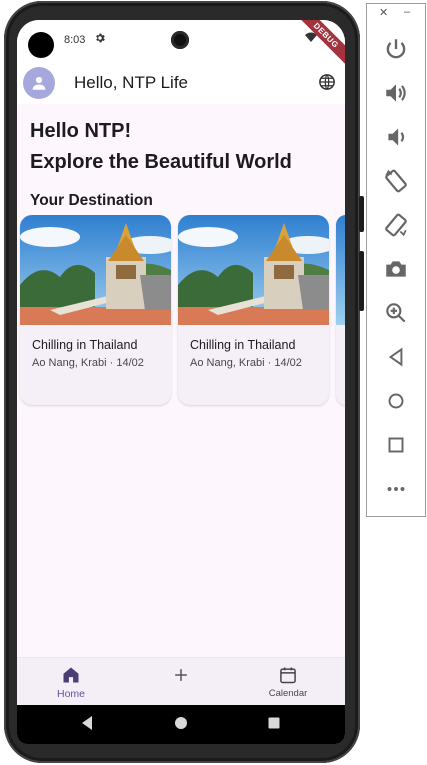  Describe the element at coordinates (396, 269) in the screenshot. I see `camera-icon` at that location.